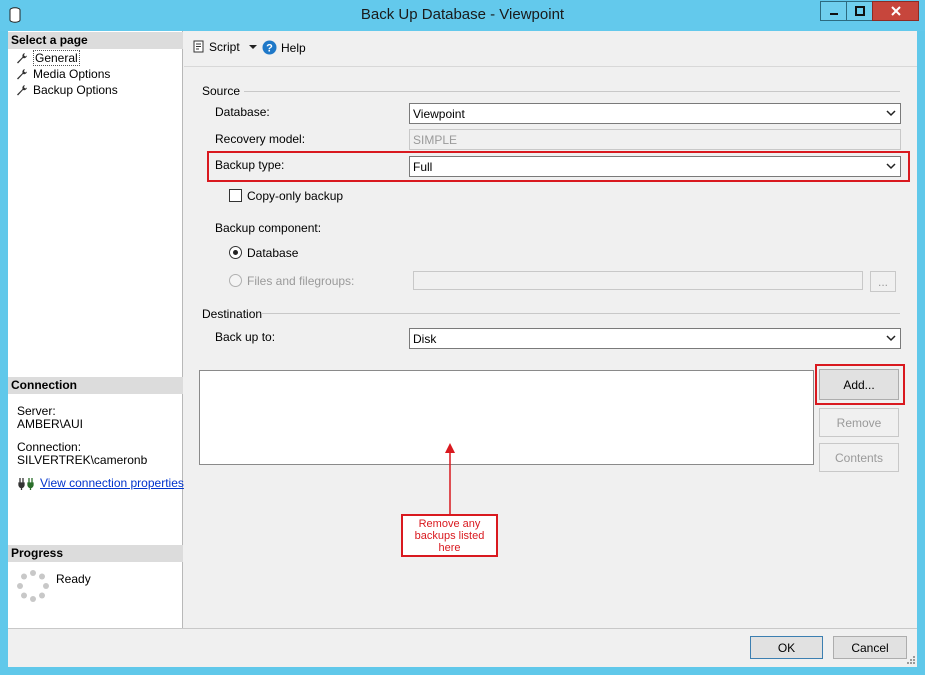  Describe the element at coordinates (26, 484) in the screenshot. I see `connection-plug-icon` at that location.